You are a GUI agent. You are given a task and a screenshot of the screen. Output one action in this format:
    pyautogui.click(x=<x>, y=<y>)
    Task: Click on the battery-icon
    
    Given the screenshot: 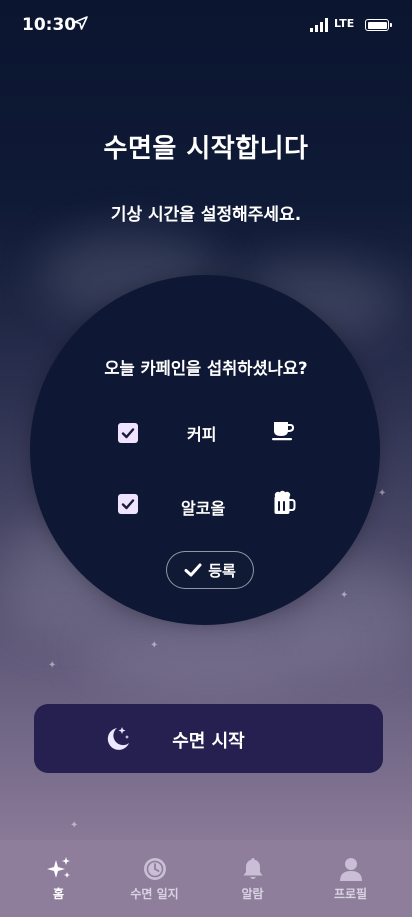 What is the action you would take?
    pyautogui.click(x=378, y=25)
    